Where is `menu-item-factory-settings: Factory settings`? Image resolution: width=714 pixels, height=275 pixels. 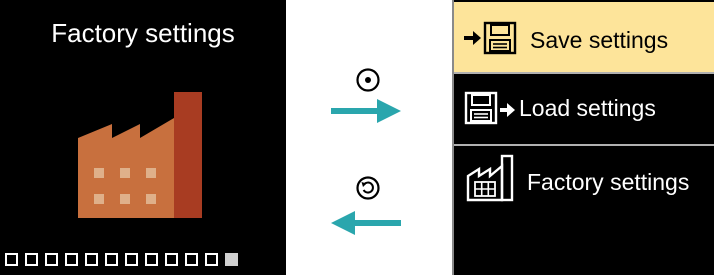
menu-item-factory-settings: Factory settings is located at coordinates (584, 181).